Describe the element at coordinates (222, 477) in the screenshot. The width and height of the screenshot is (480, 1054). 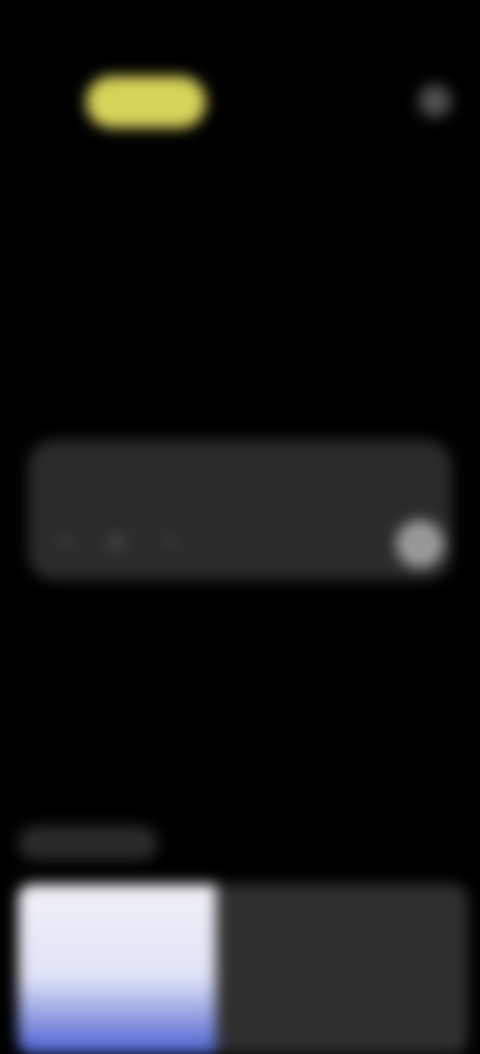
I see `composer-input` at that location.